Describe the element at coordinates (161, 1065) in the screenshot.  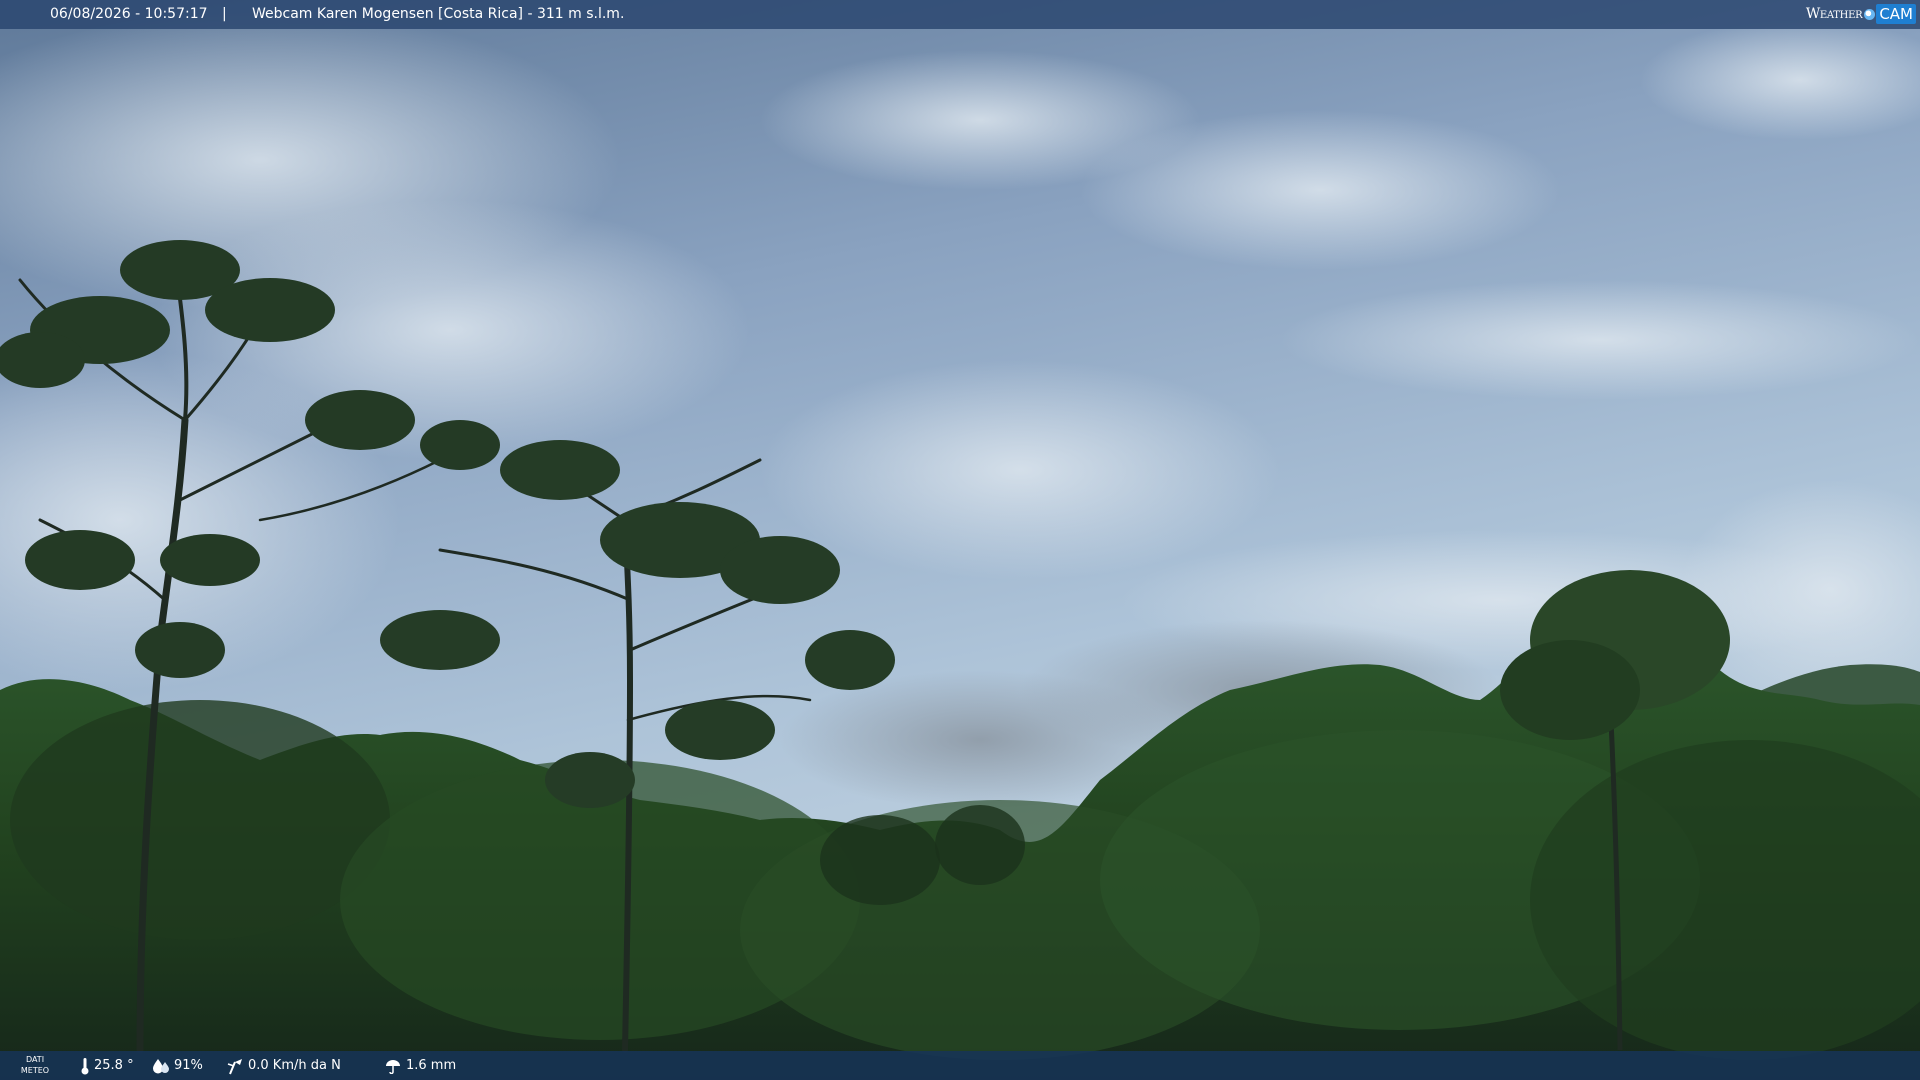
I see `drop-icon` at that location.